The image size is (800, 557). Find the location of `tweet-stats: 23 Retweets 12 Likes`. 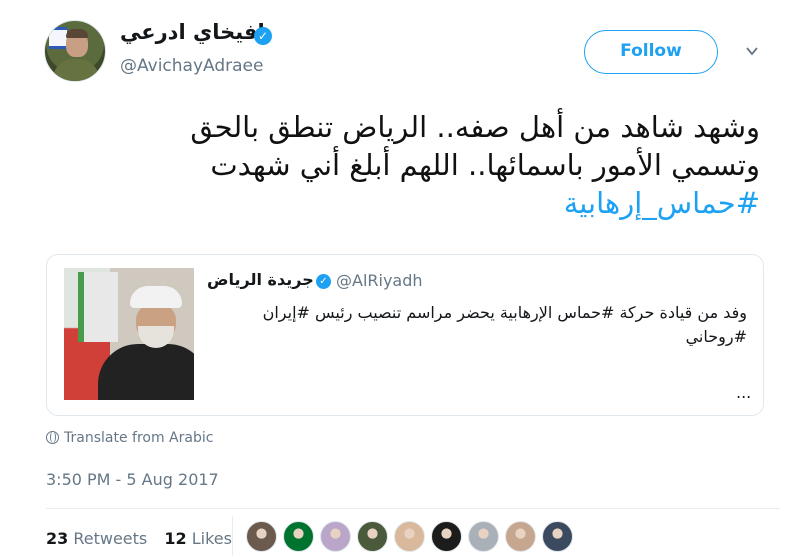

tweet-stats: 23 Retweets 12 Likes is located at coordinates (145, 538).